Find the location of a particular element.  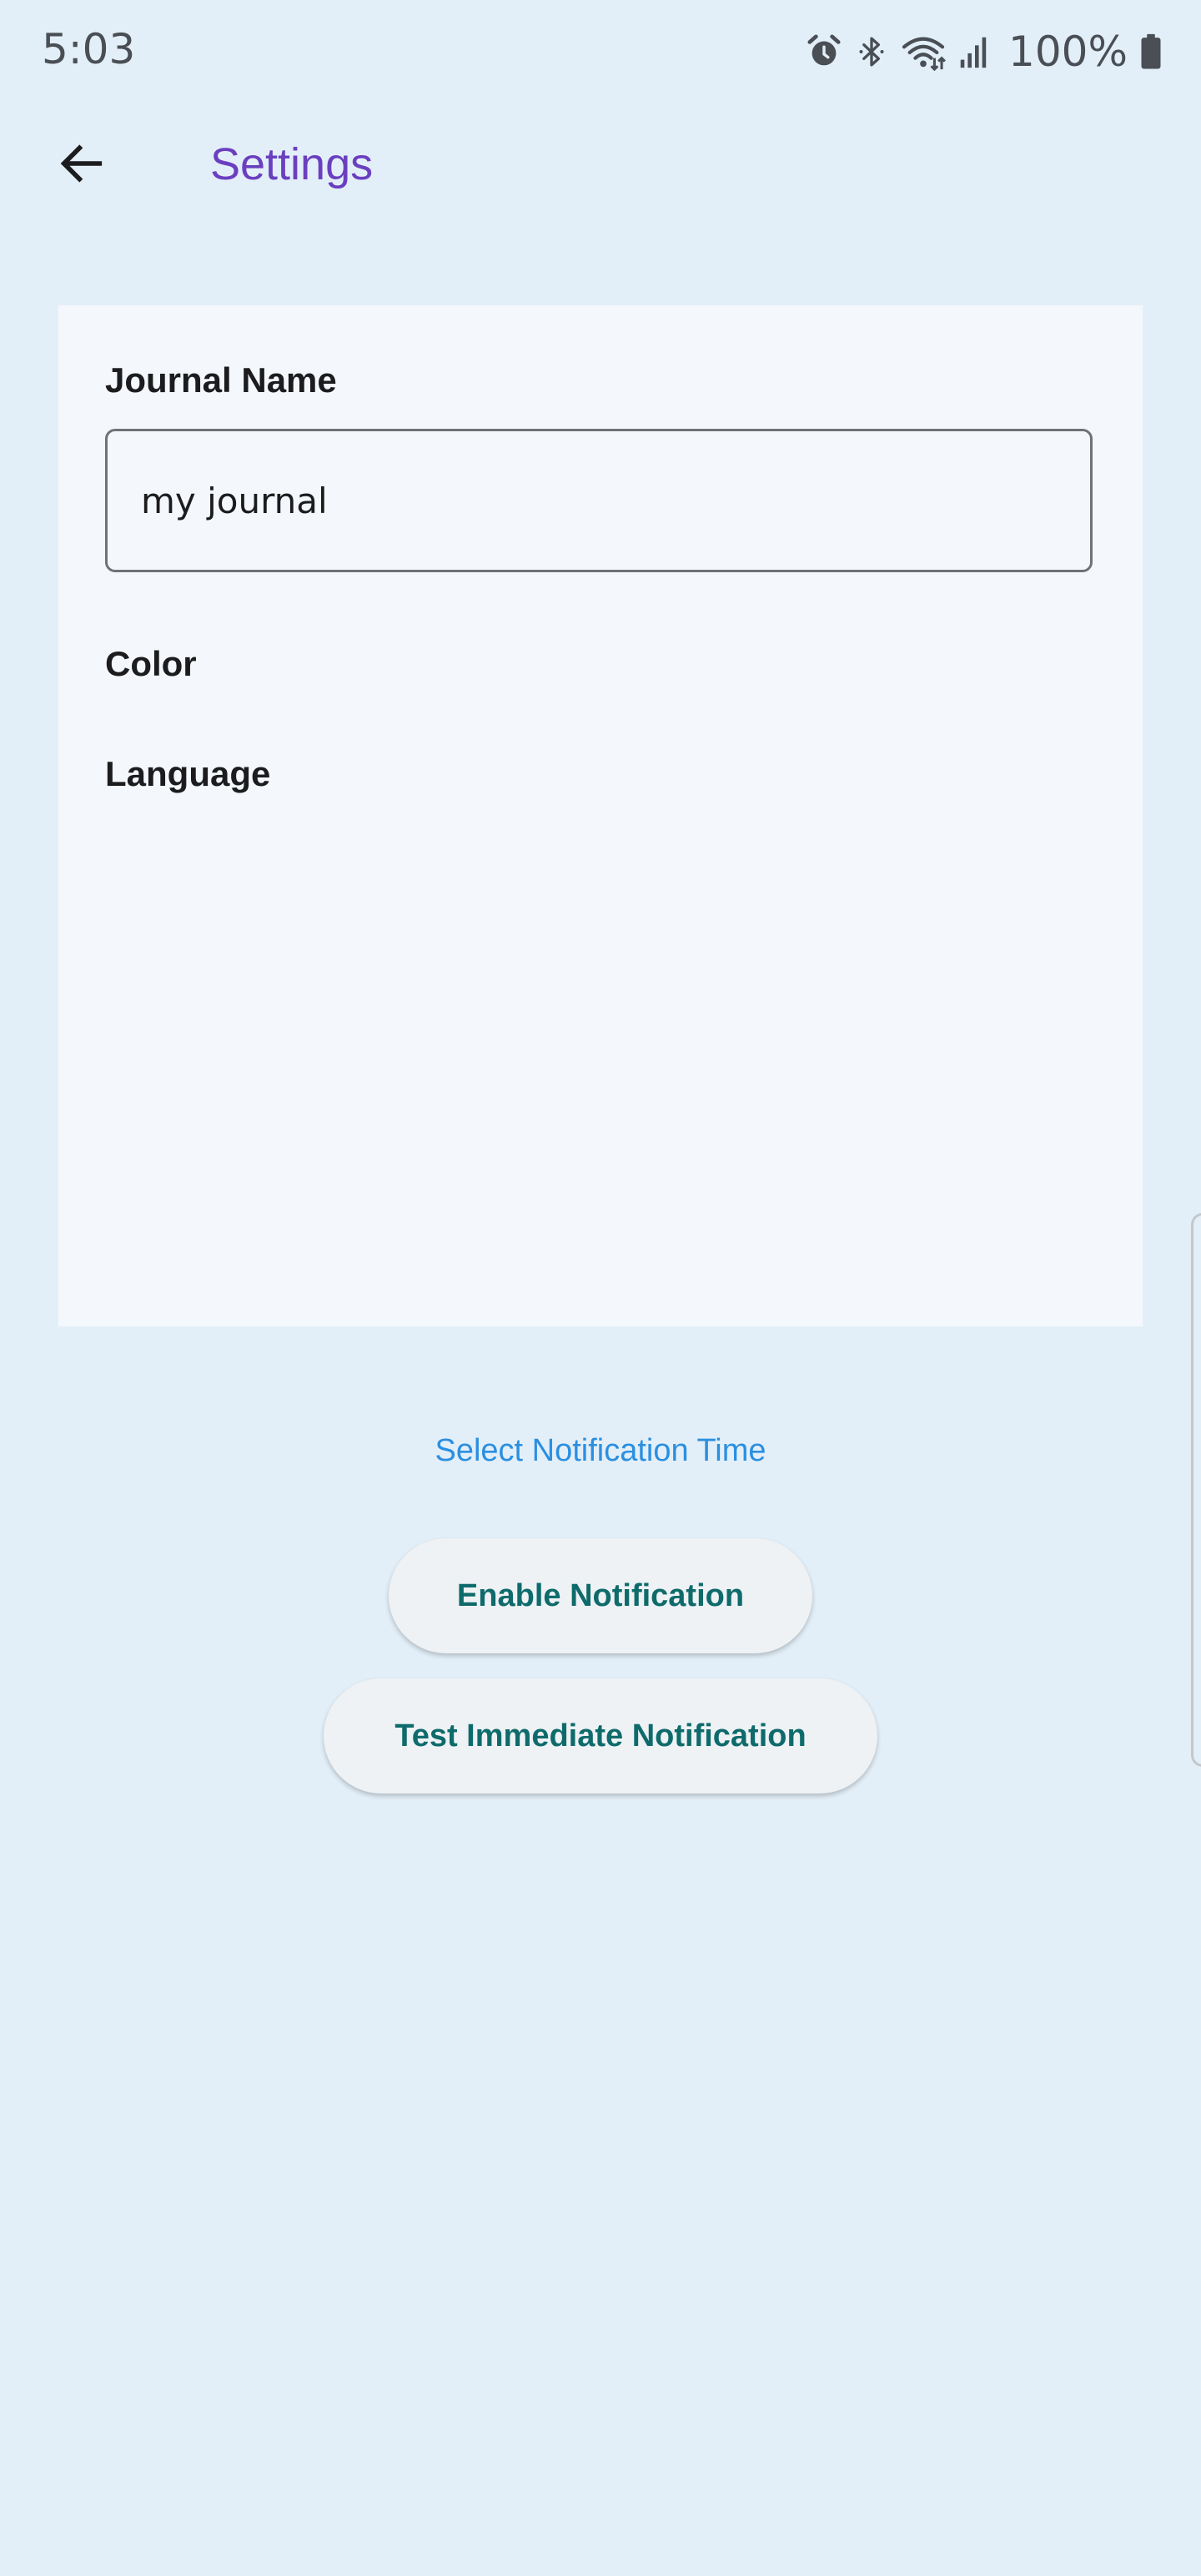

status-time: 5:03 is located at coordinates (89, 49).